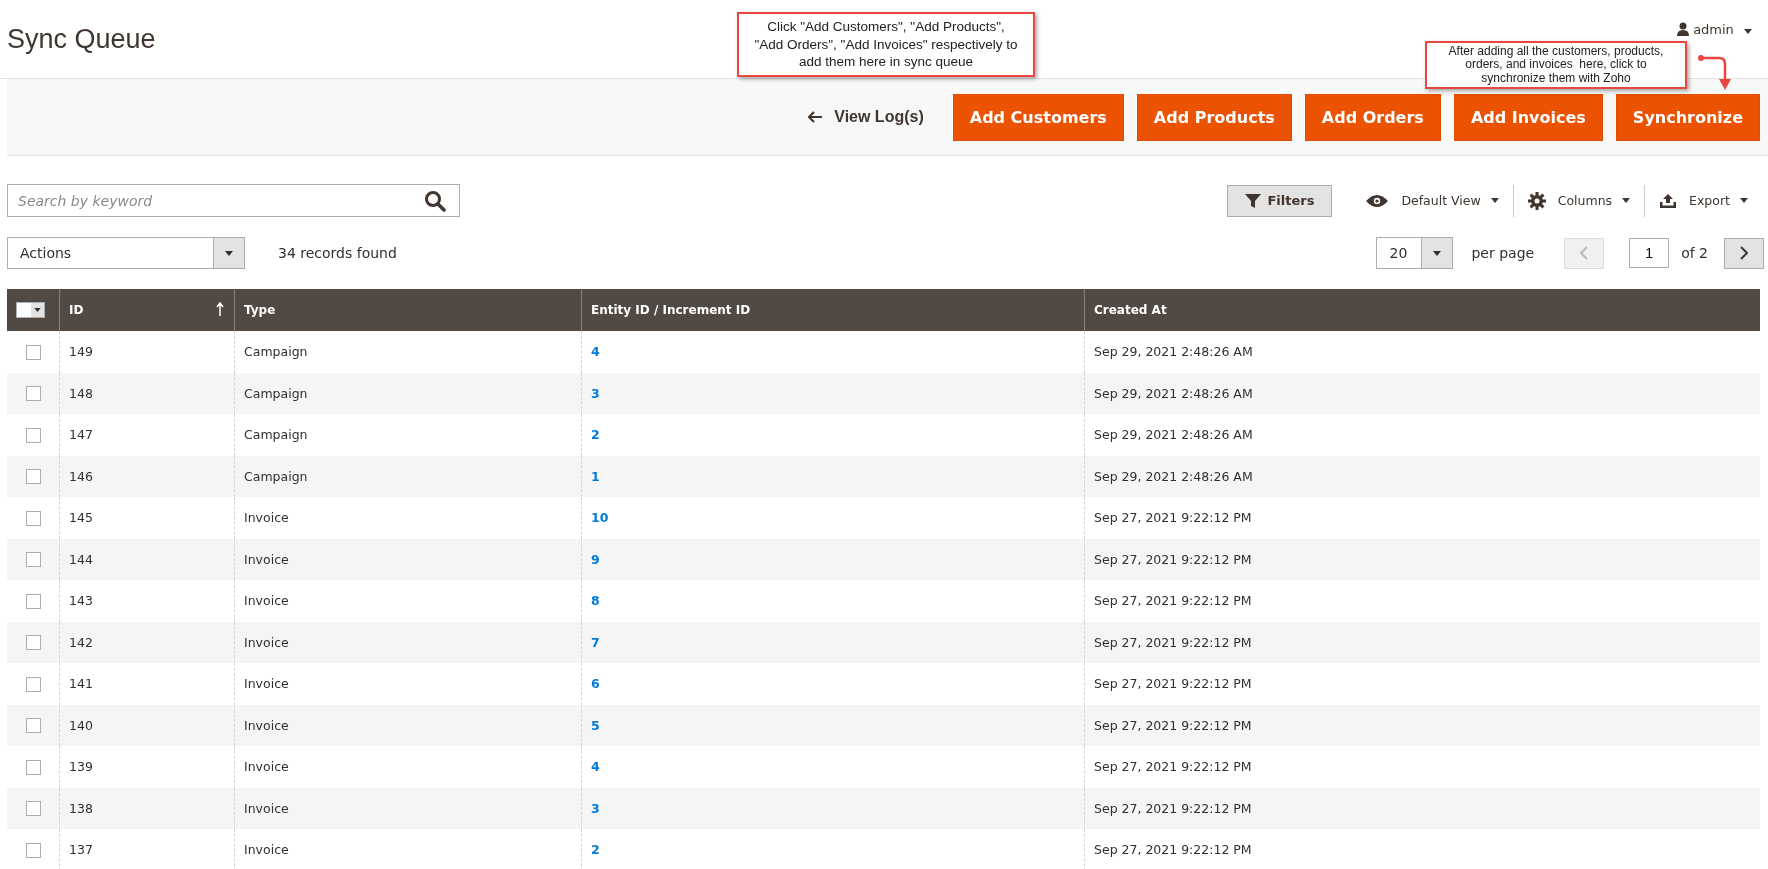 Image resolution: width=1768 pixels, height=869 pixels. Describe the element at coordinates (1038, 117) in the screenshot. I see `action-button: Add Customers` at that location.